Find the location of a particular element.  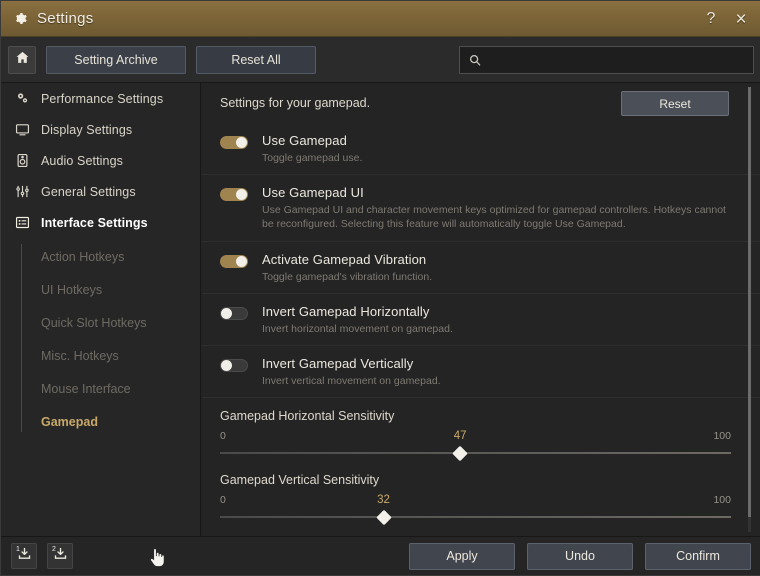

toggle-invert-gamepad-vertically is located at coordinates (234, 365).